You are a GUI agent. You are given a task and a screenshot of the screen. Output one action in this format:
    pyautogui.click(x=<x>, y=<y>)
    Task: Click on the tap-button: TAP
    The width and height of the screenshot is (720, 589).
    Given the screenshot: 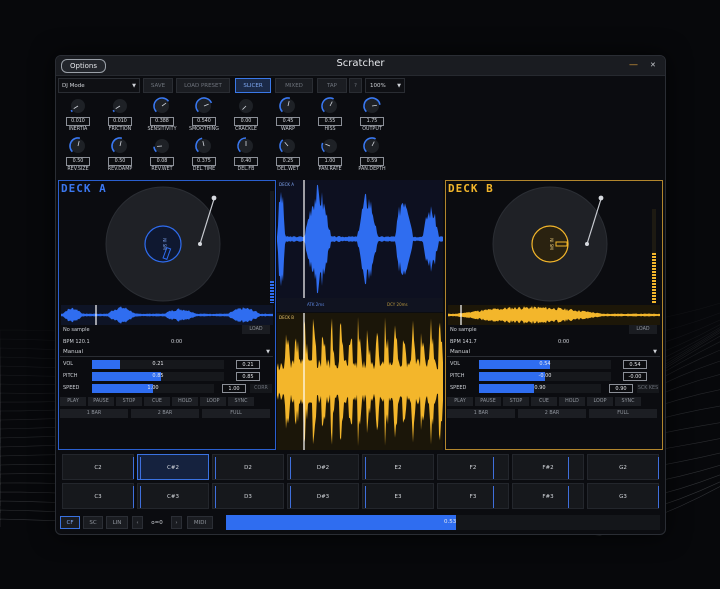 What is the action you would take?
    pyautogui.click(x=332, y=85)
    